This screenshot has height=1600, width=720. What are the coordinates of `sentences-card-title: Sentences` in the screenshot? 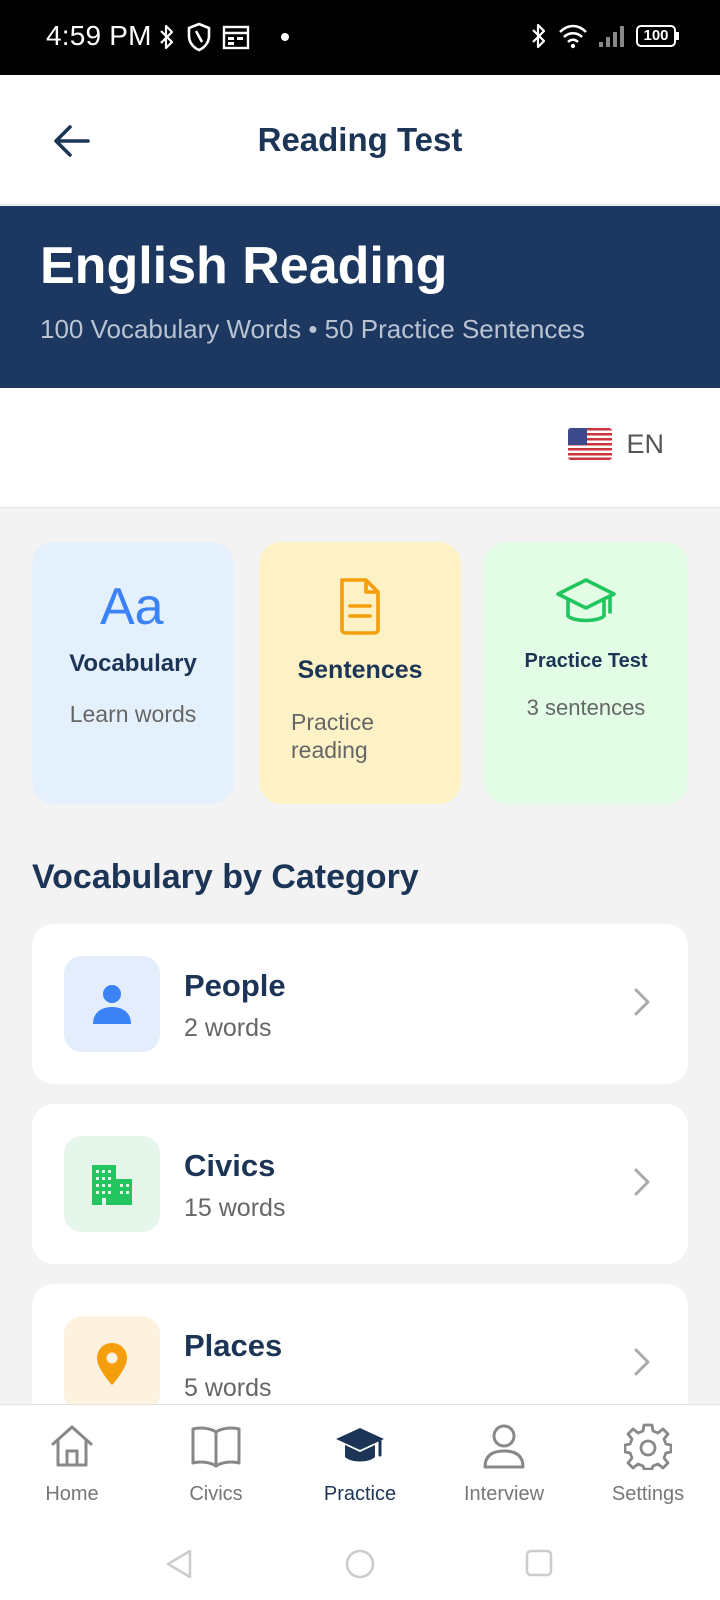 It's located at (360, 670).